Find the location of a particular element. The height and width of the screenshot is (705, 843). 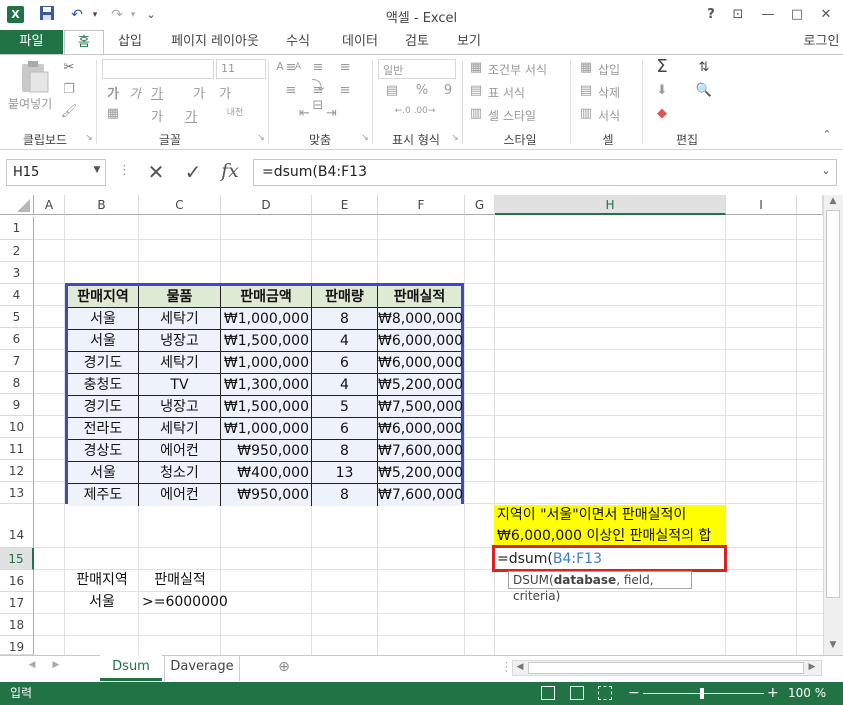

column-header-F: F is located at coordinates (421, 205).